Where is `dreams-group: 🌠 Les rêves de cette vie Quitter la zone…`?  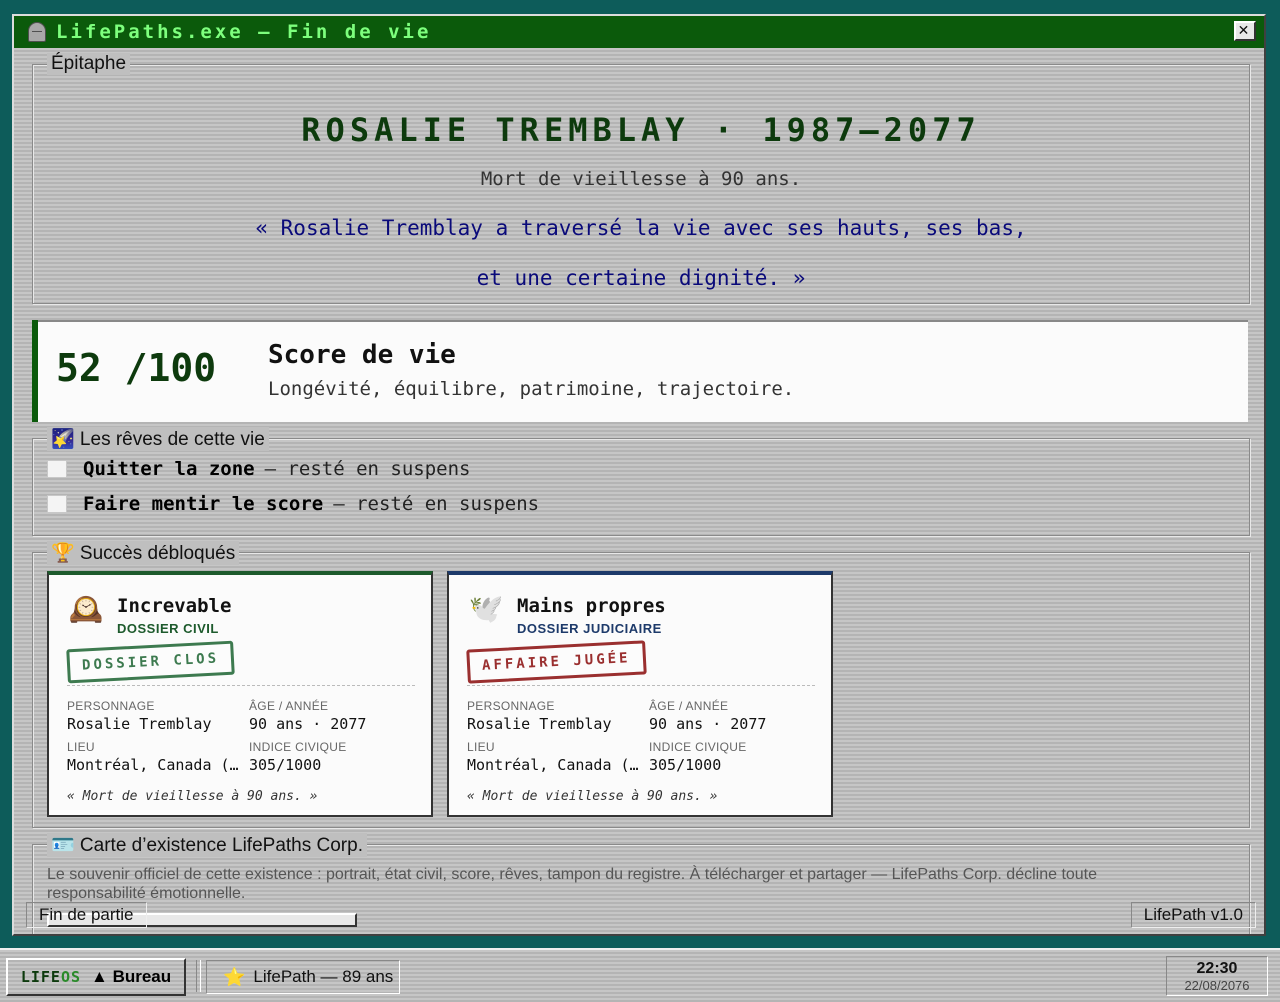 dreams-group: 🌠 Les rêves de cette vie Quitter la zone… is located at coordinates (641, 481).